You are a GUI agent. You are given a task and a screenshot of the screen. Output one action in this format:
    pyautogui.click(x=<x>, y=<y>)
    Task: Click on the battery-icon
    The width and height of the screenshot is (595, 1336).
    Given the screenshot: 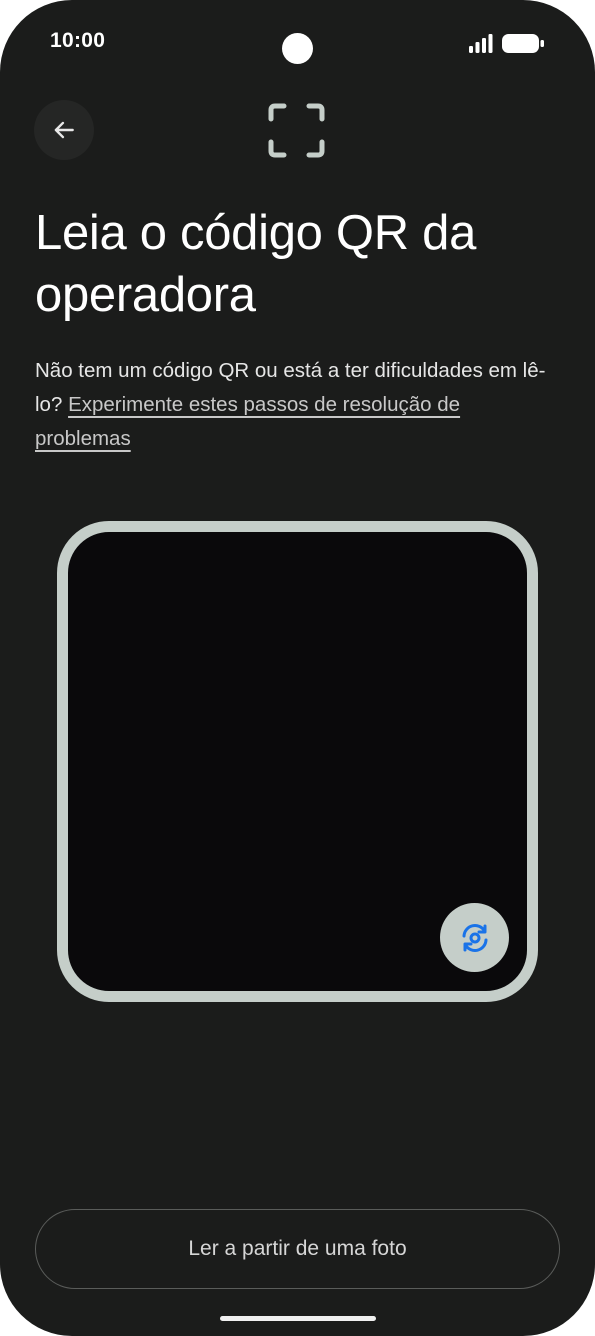 What is the action you would take?
    pyautogui.click(x=523, y=43)
    